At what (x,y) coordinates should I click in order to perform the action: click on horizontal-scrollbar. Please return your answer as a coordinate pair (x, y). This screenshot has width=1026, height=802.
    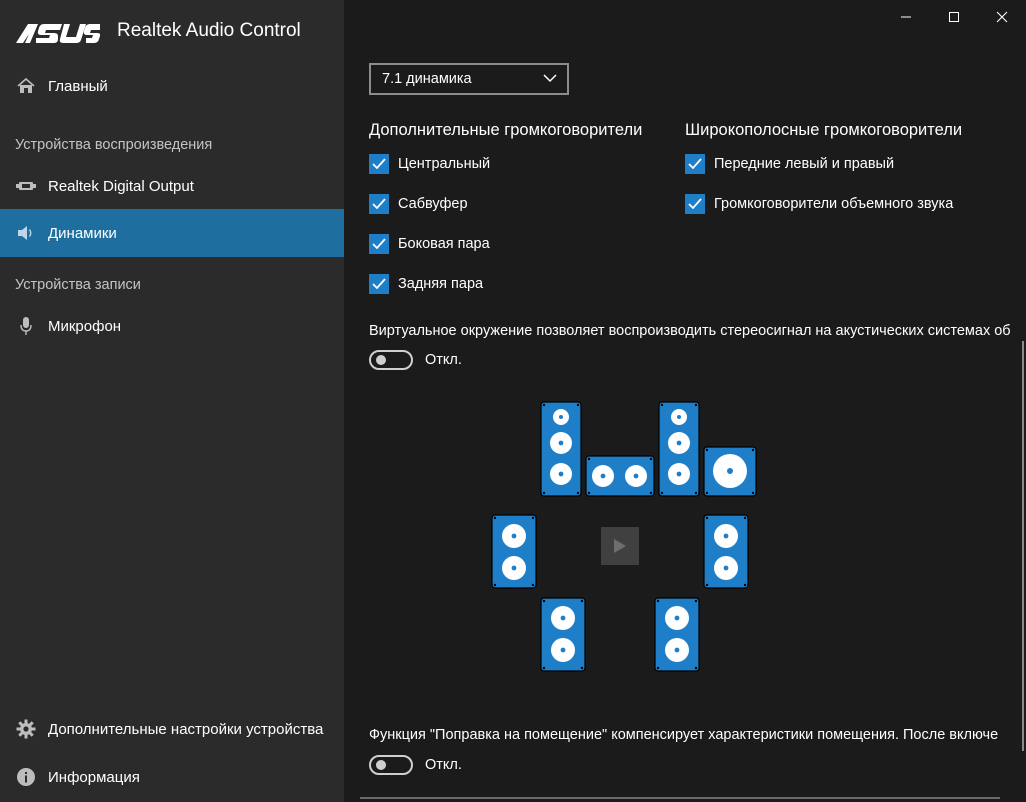
    Looking at the image, I should click on (680, 798).